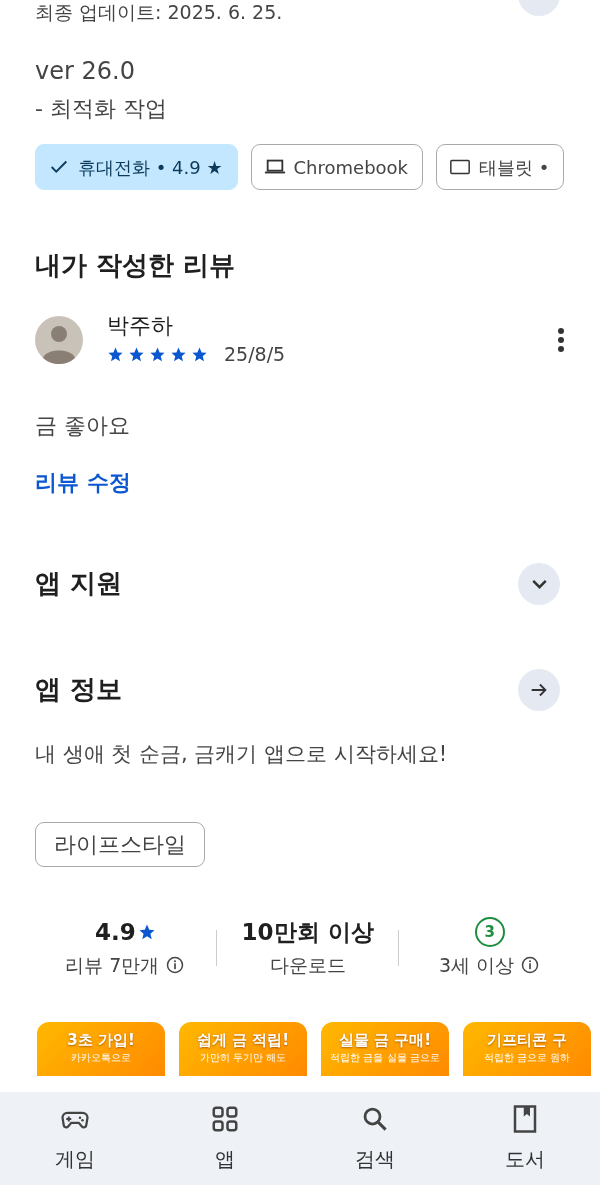 This screenshot has height=1185, width=600. I want to click on nav-tab: 도서, so click(525, 1138).